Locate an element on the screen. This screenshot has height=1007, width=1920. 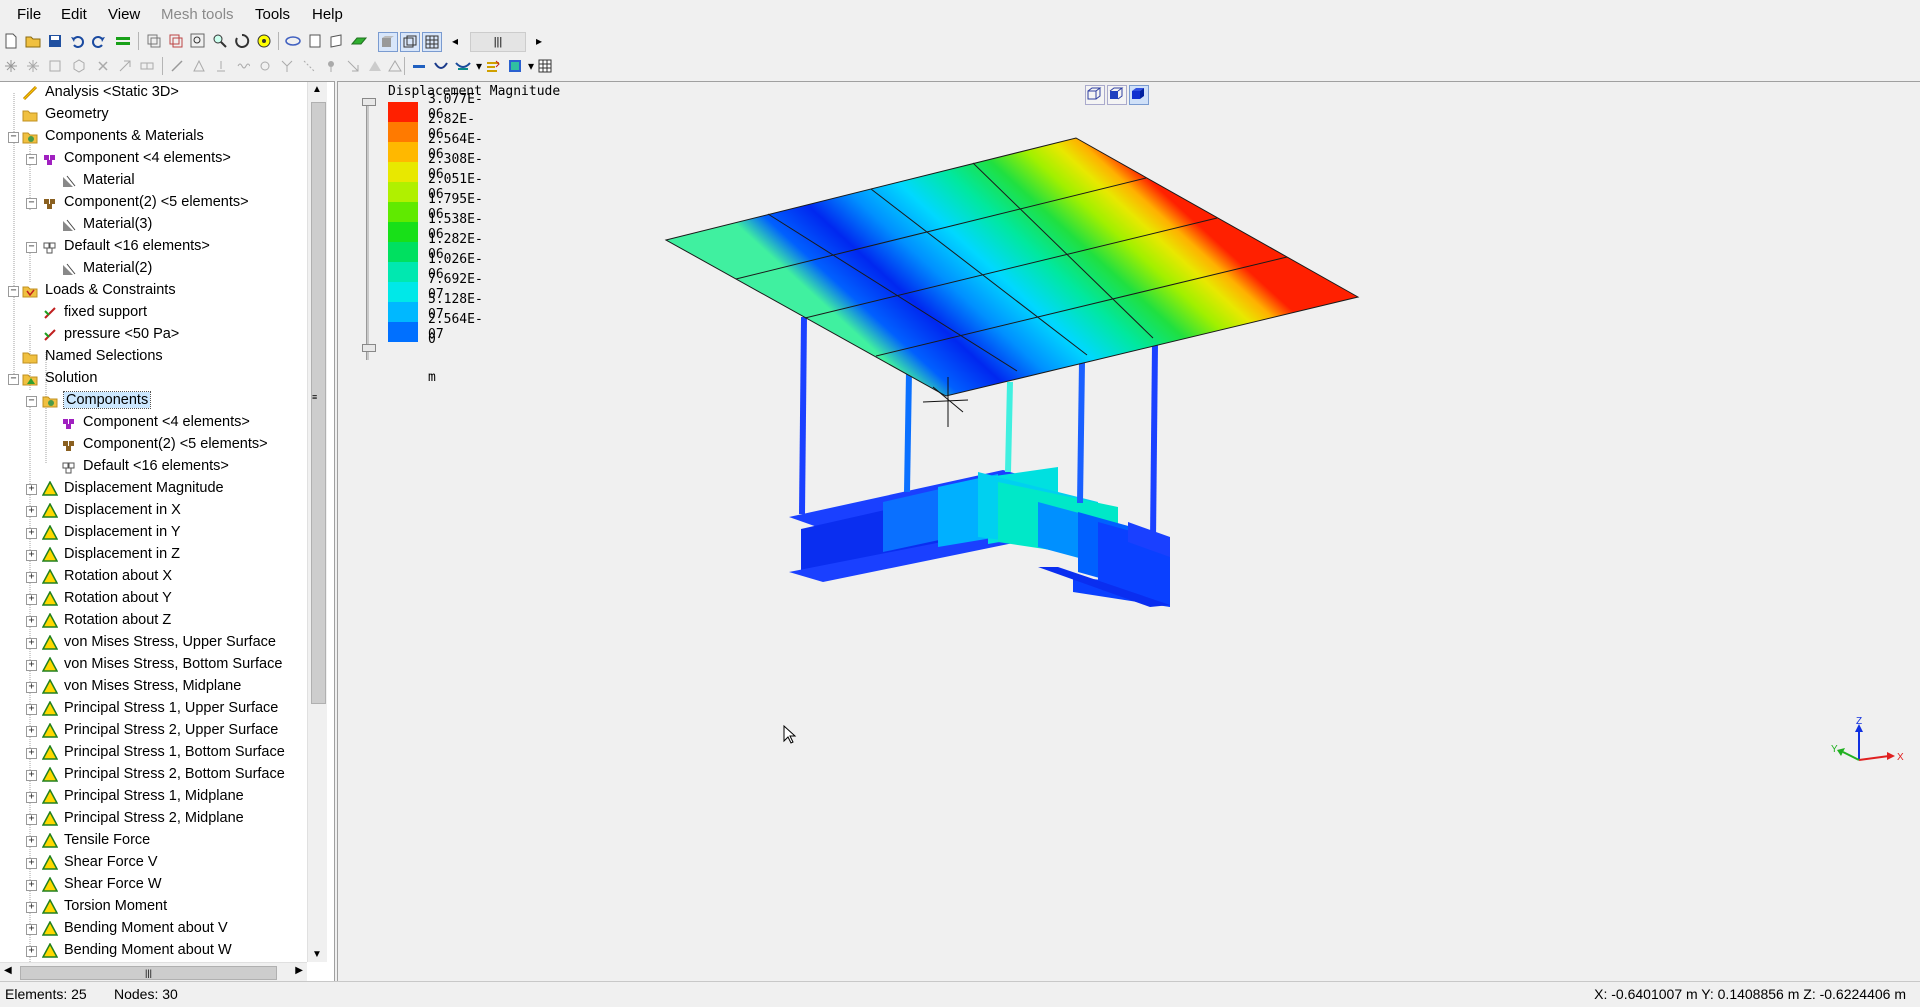
tree-item-fixed-support: fixed support is located at coordinates (155, 313).